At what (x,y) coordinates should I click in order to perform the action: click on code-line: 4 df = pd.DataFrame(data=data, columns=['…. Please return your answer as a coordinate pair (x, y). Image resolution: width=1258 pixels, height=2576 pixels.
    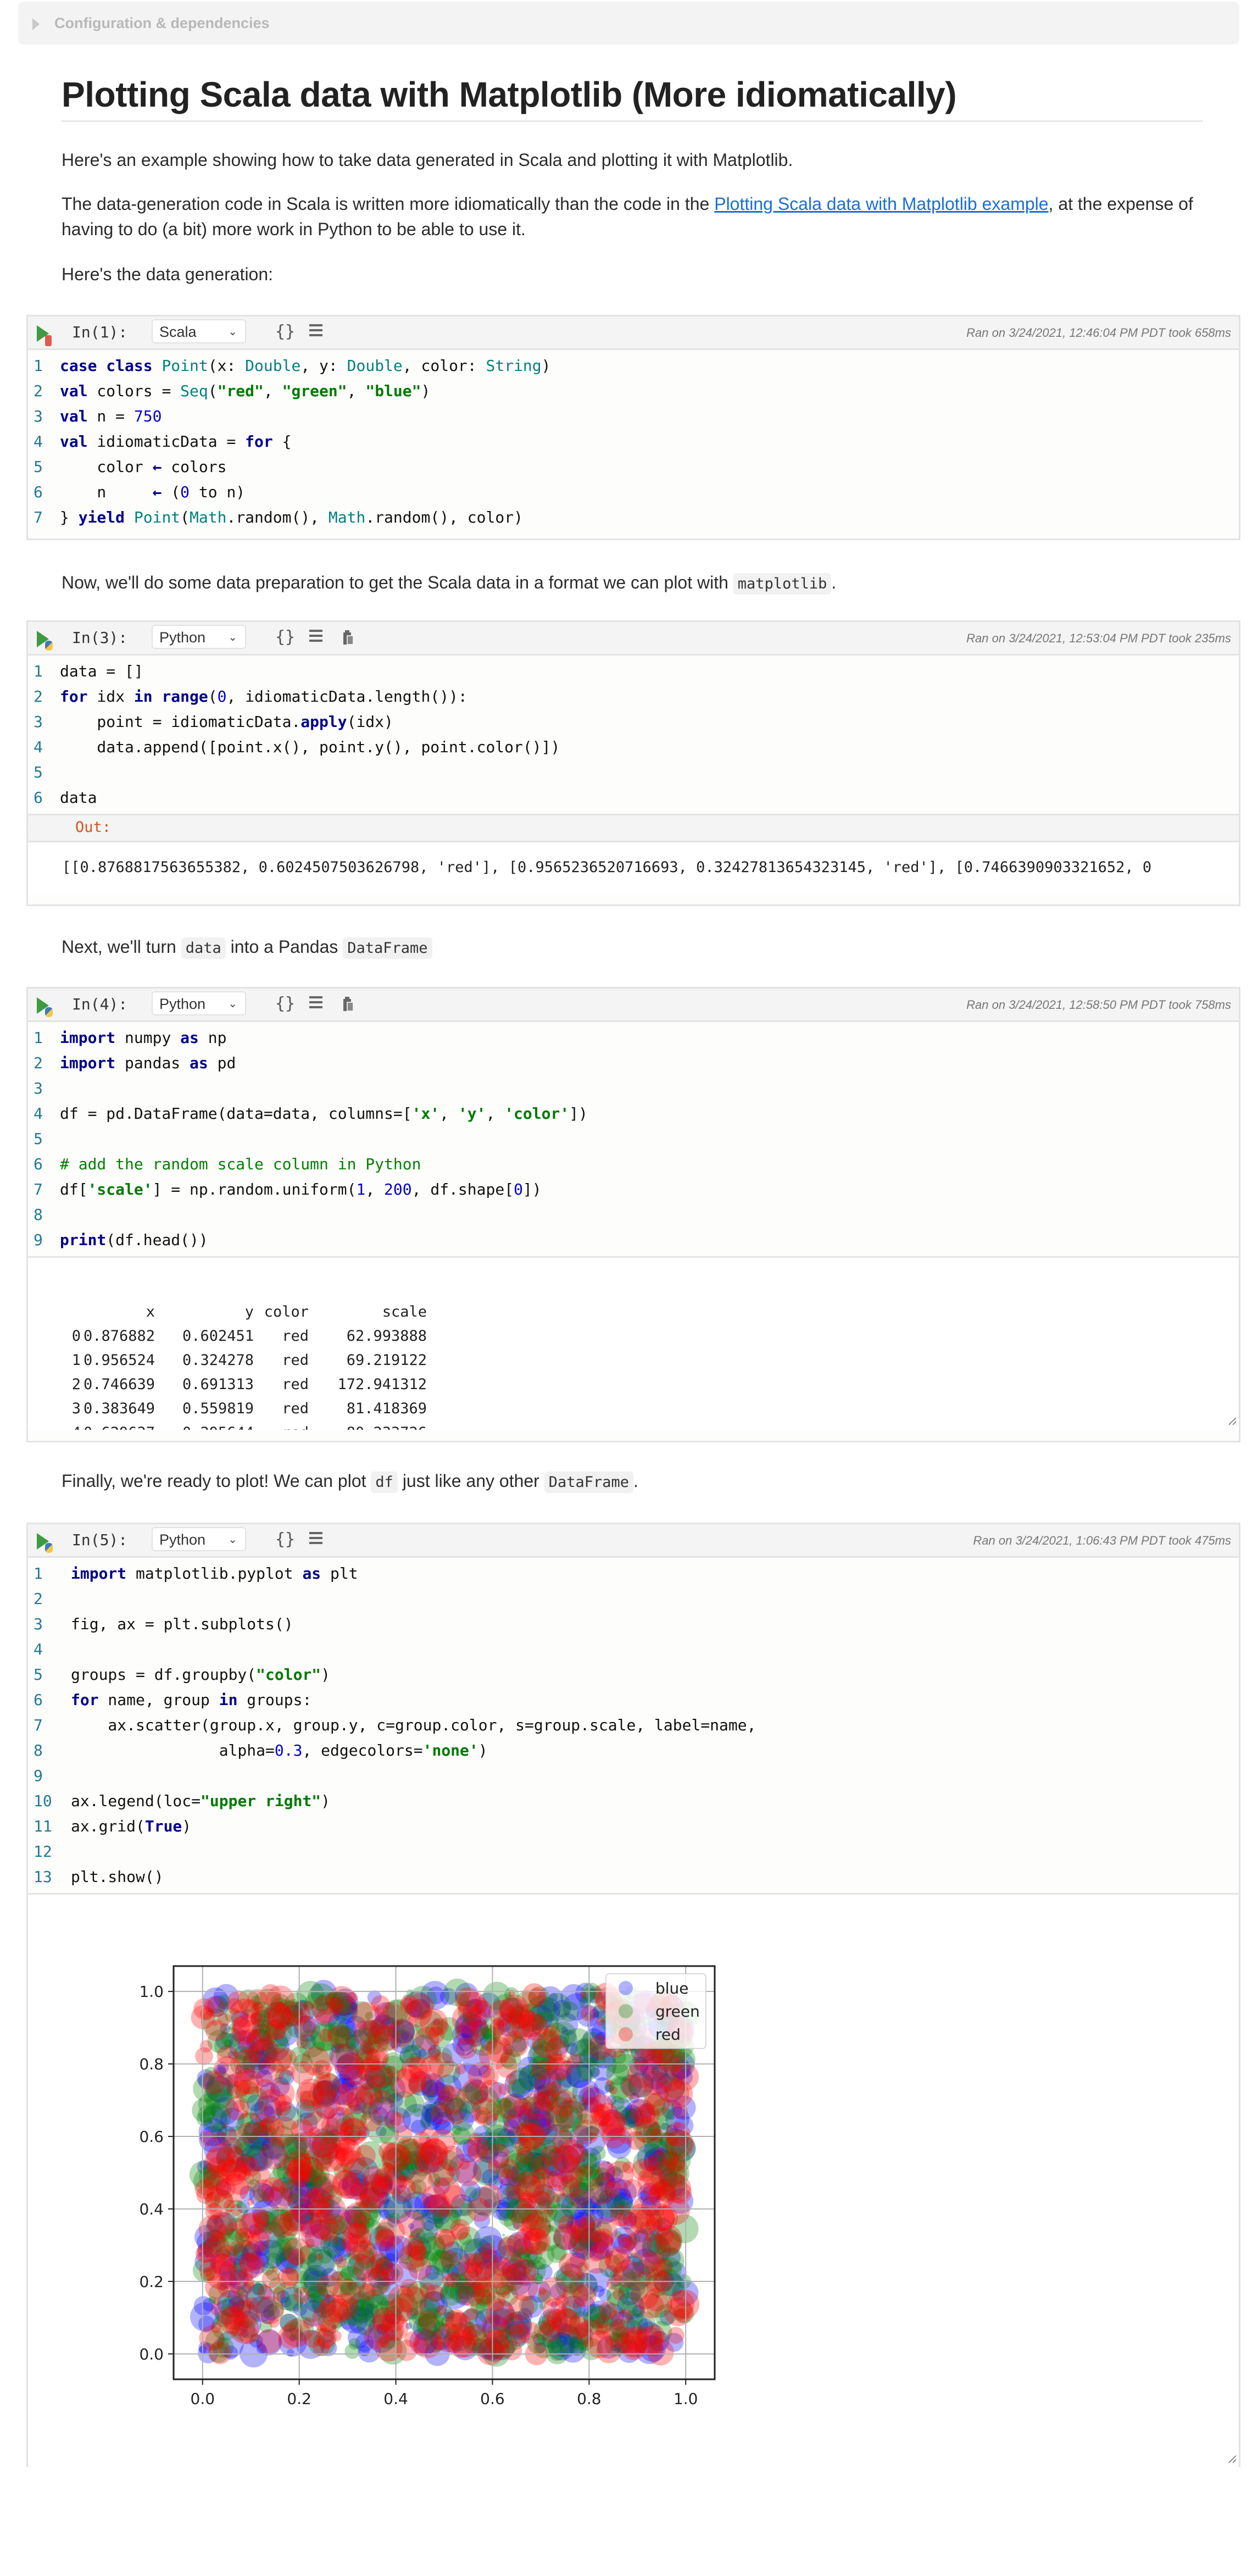
    Looking at the image, I should click on (633, 1113).